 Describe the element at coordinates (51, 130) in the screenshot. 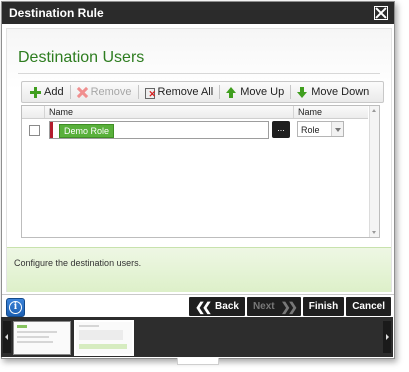

I see `required-marker` at that location.